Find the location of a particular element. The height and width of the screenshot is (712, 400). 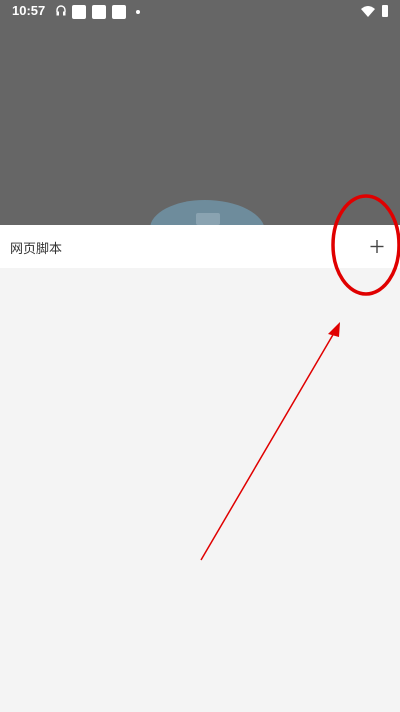

wifi-icon is located at coordinates (368, 11).